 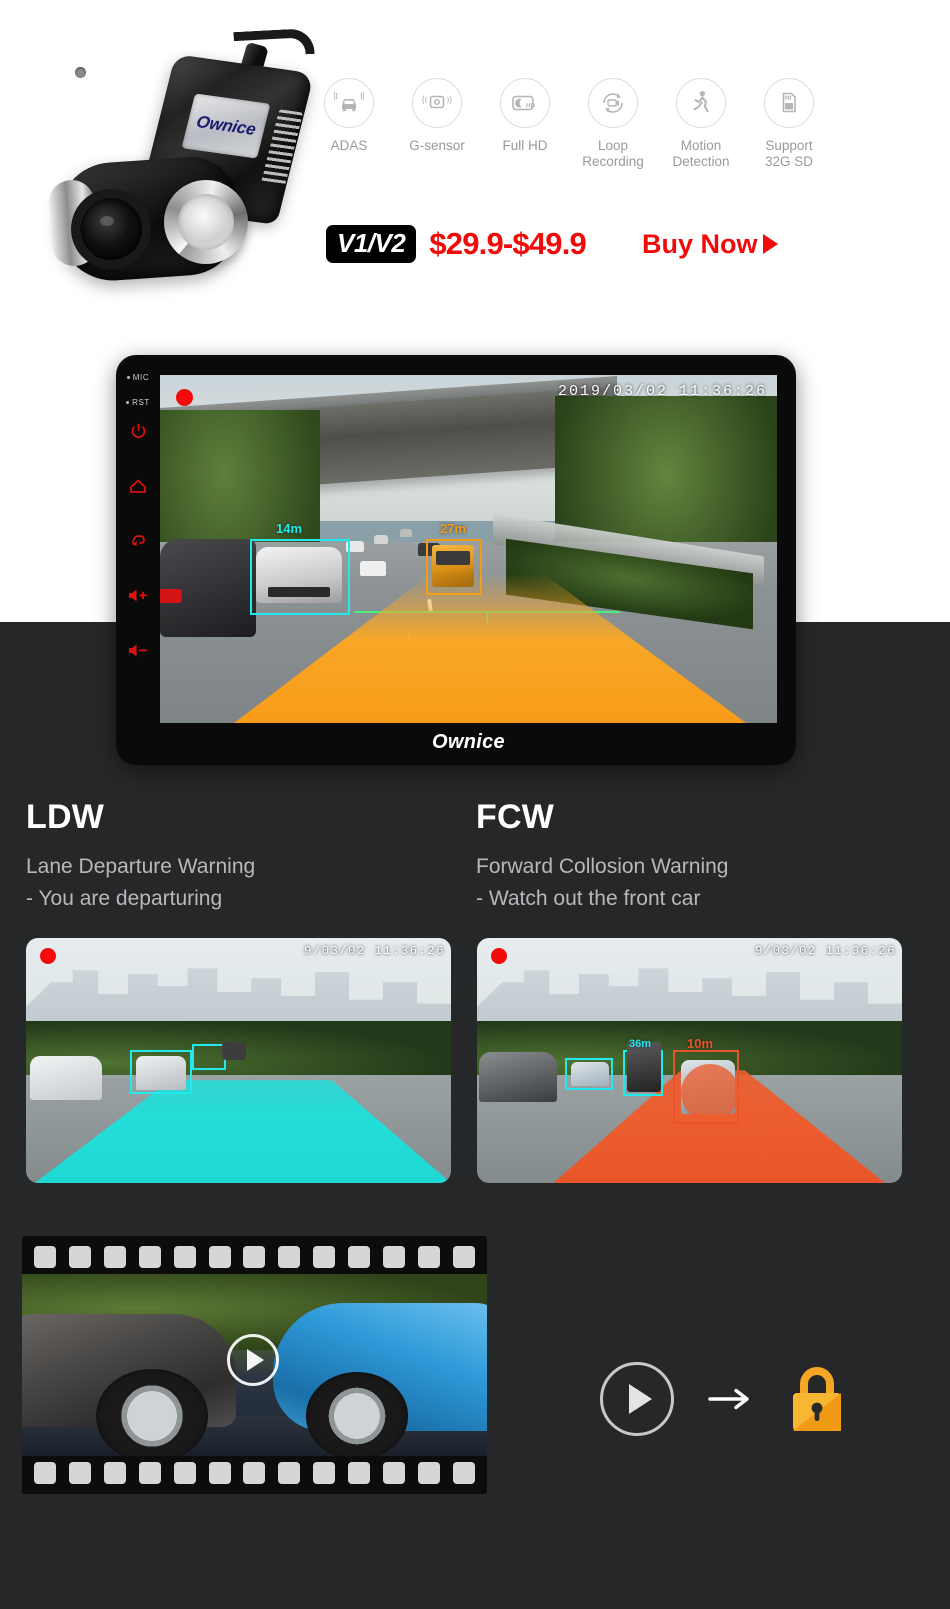 I want to click on fcw-distance-label: 36m, so click(x=640, y=1044).